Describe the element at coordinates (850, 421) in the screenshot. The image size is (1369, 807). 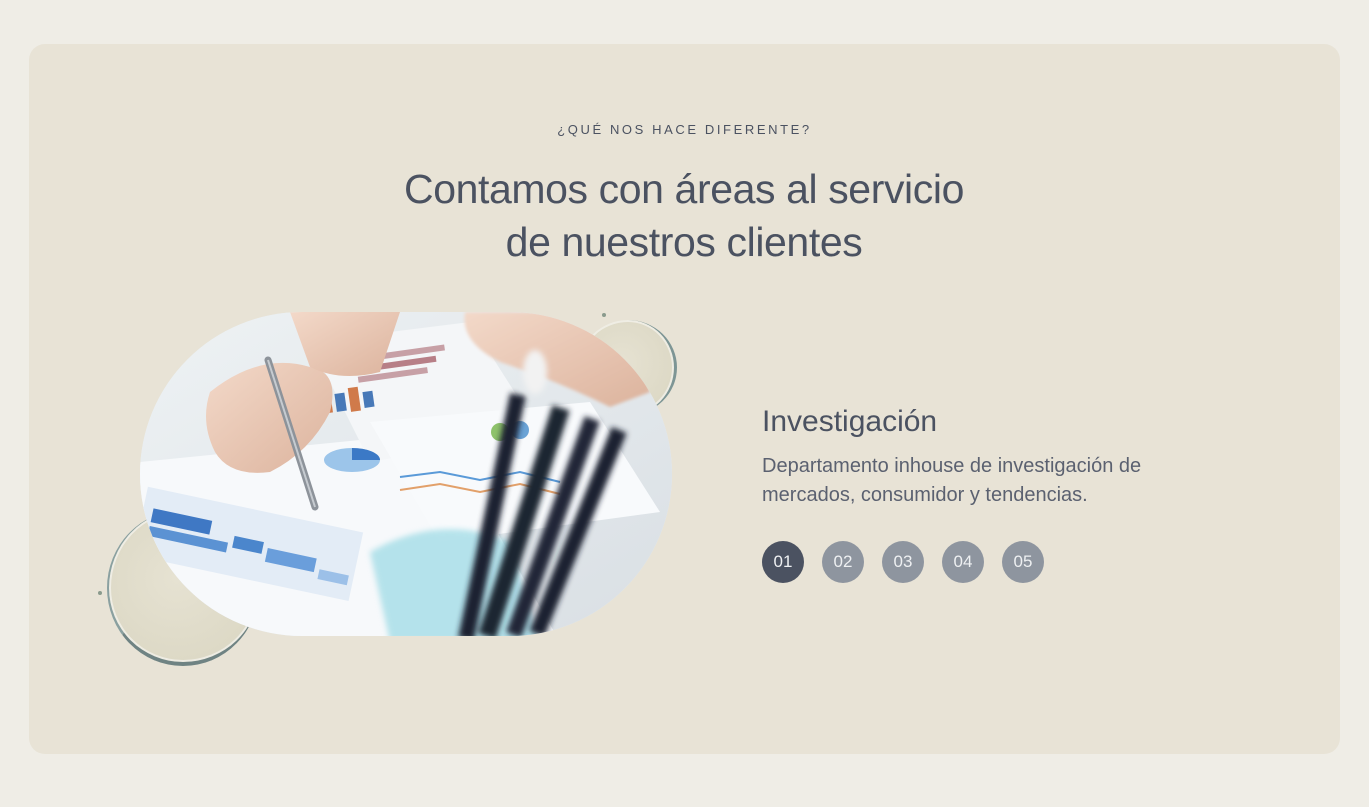
I see `feature-title: Investigación` at that location.